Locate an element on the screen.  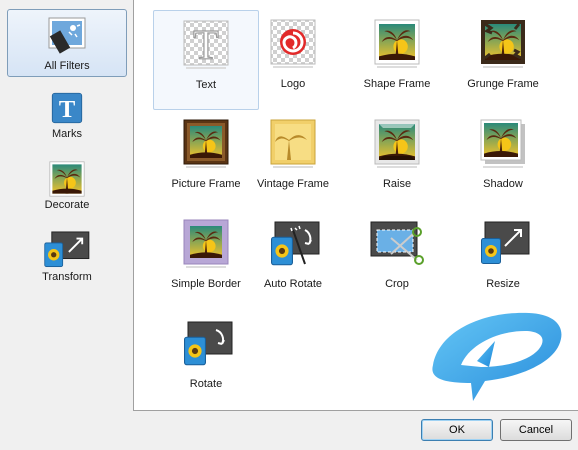
filter-vintage-frame: Vintage Frame is located at coordinates (293, 160).